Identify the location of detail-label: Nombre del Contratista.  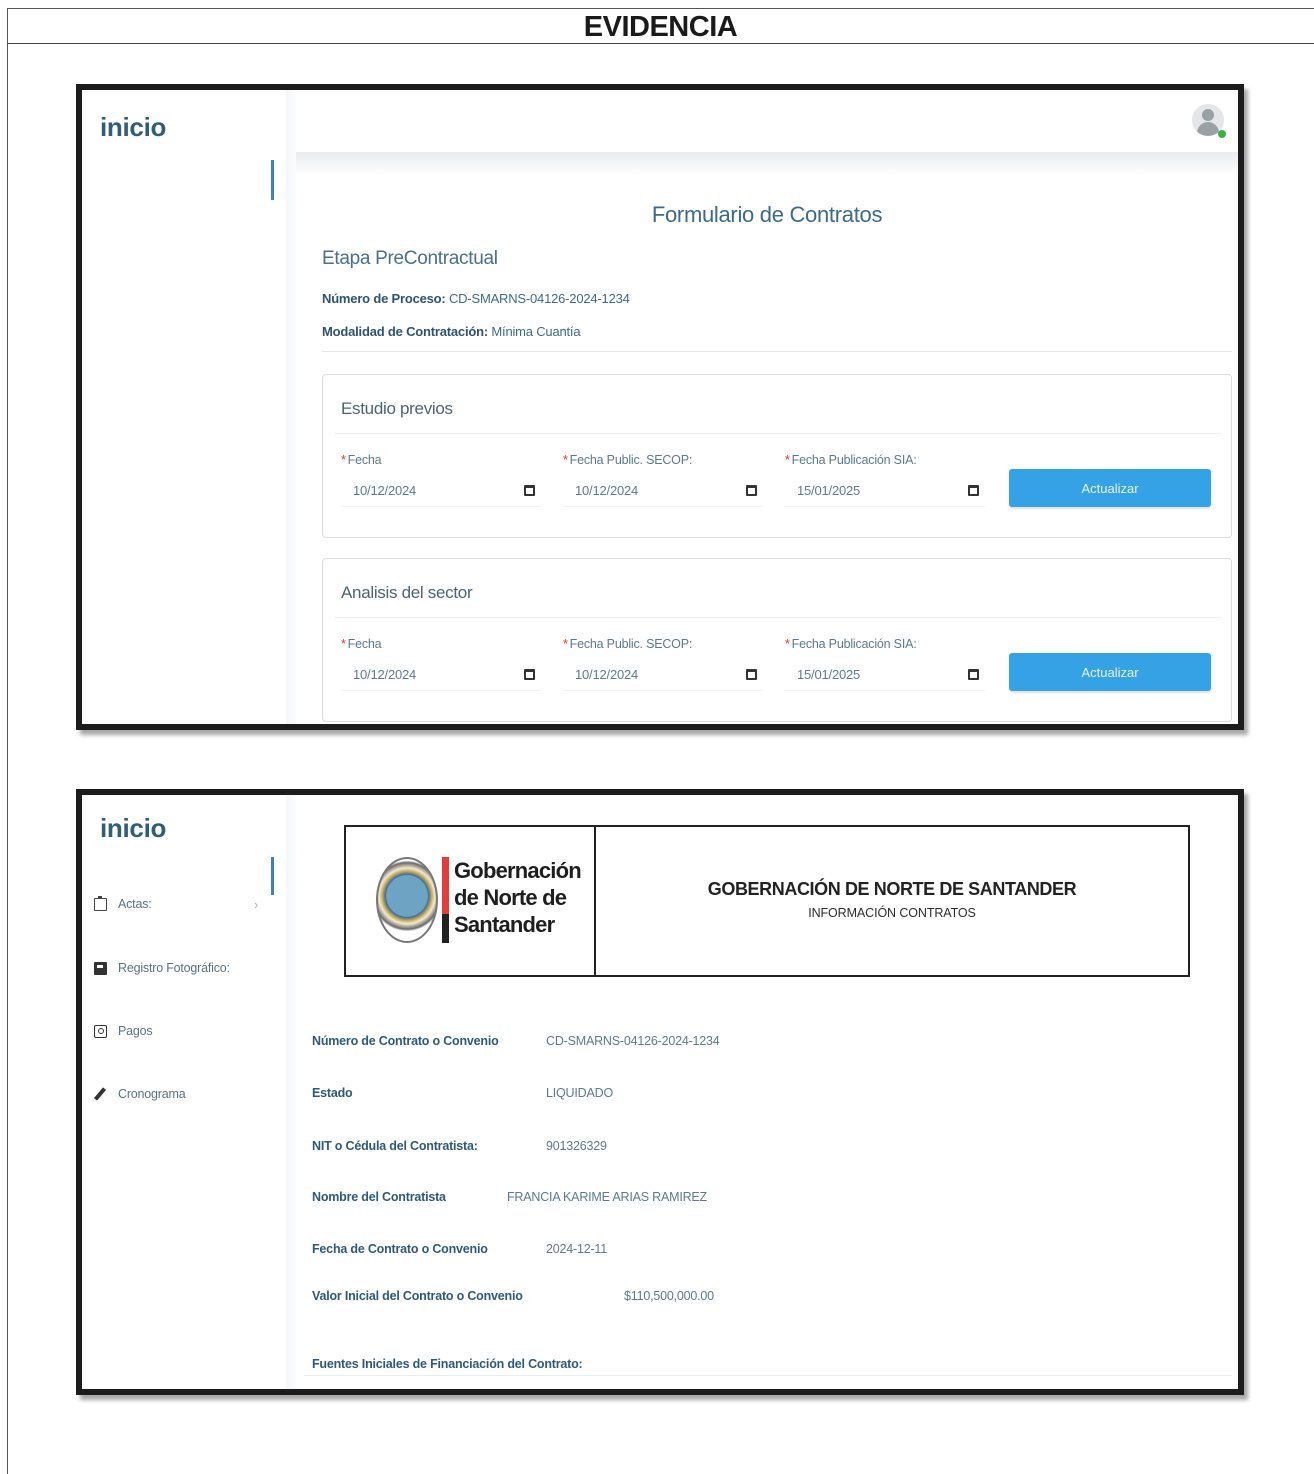
(379, 1197).